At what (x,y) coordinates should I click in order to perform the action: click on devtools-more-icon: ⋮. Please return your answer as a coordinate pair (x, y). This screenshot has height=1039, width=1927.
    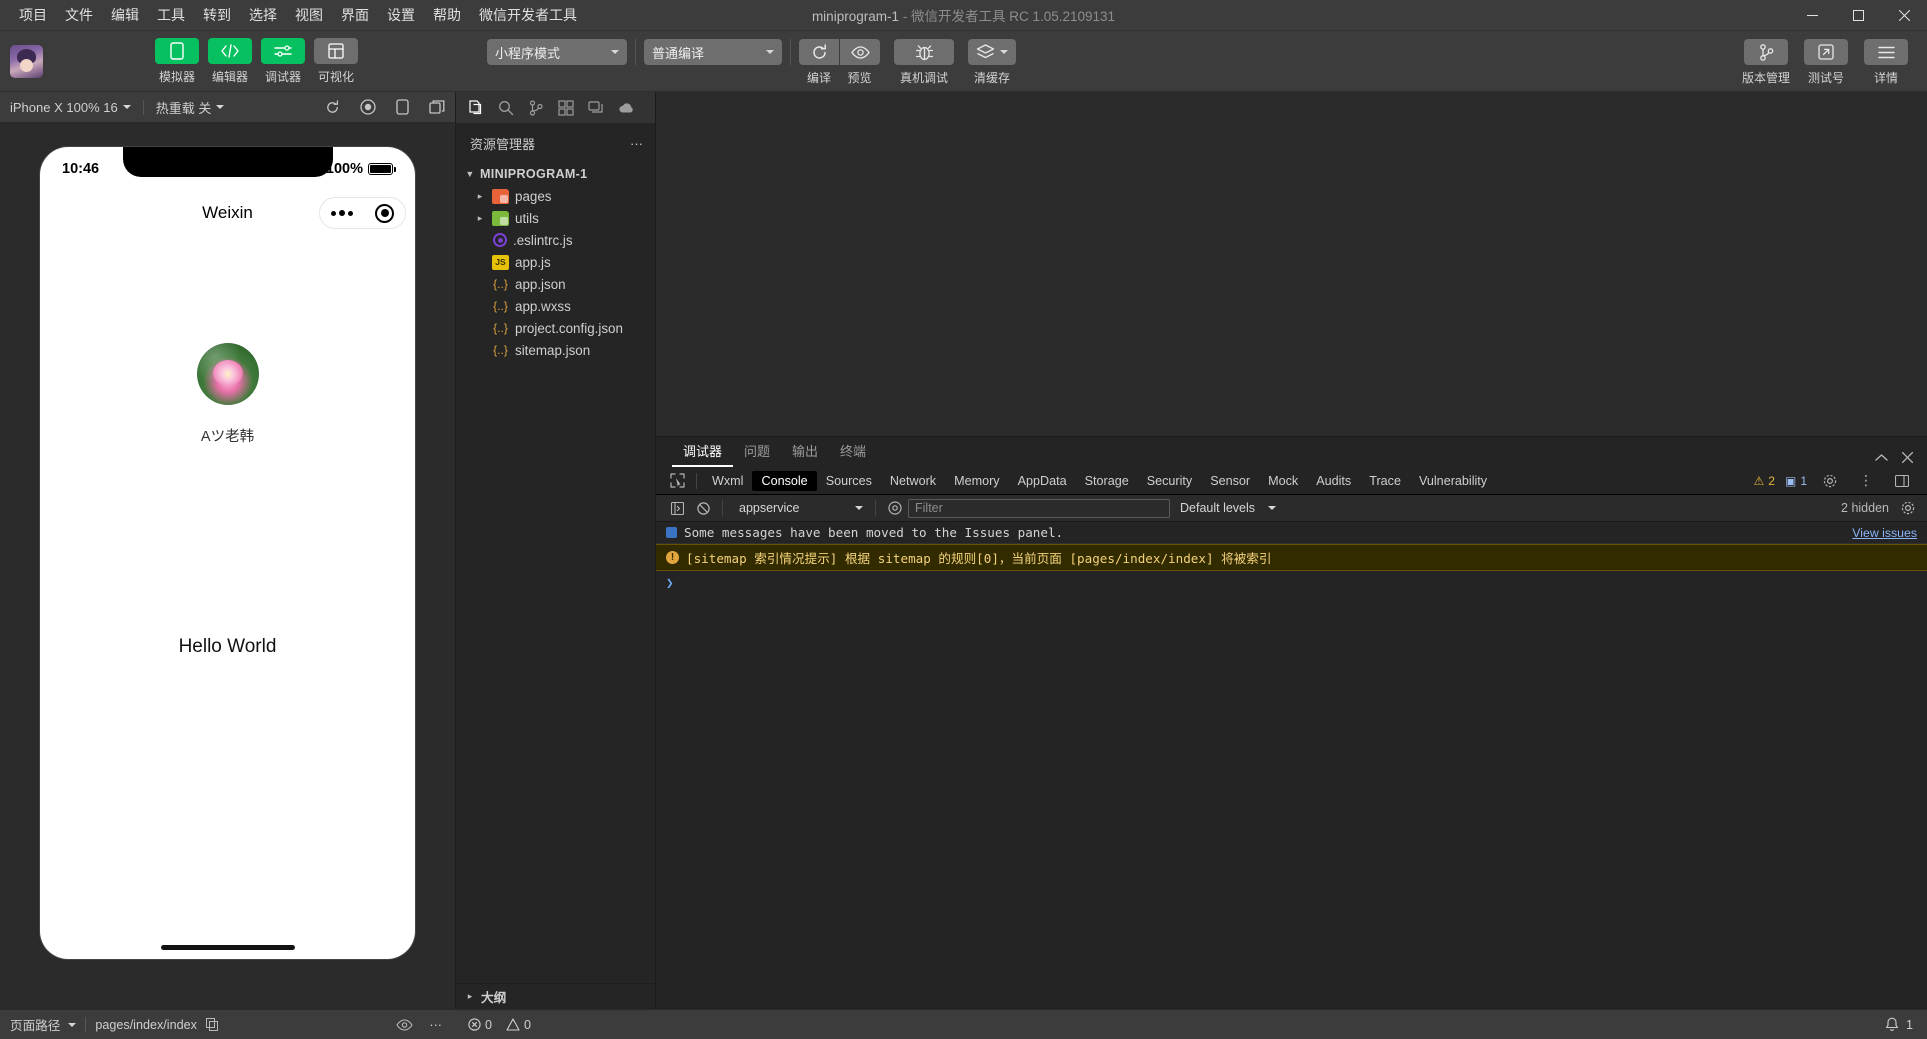
    Looking at the image, I should click on (1866, 481).